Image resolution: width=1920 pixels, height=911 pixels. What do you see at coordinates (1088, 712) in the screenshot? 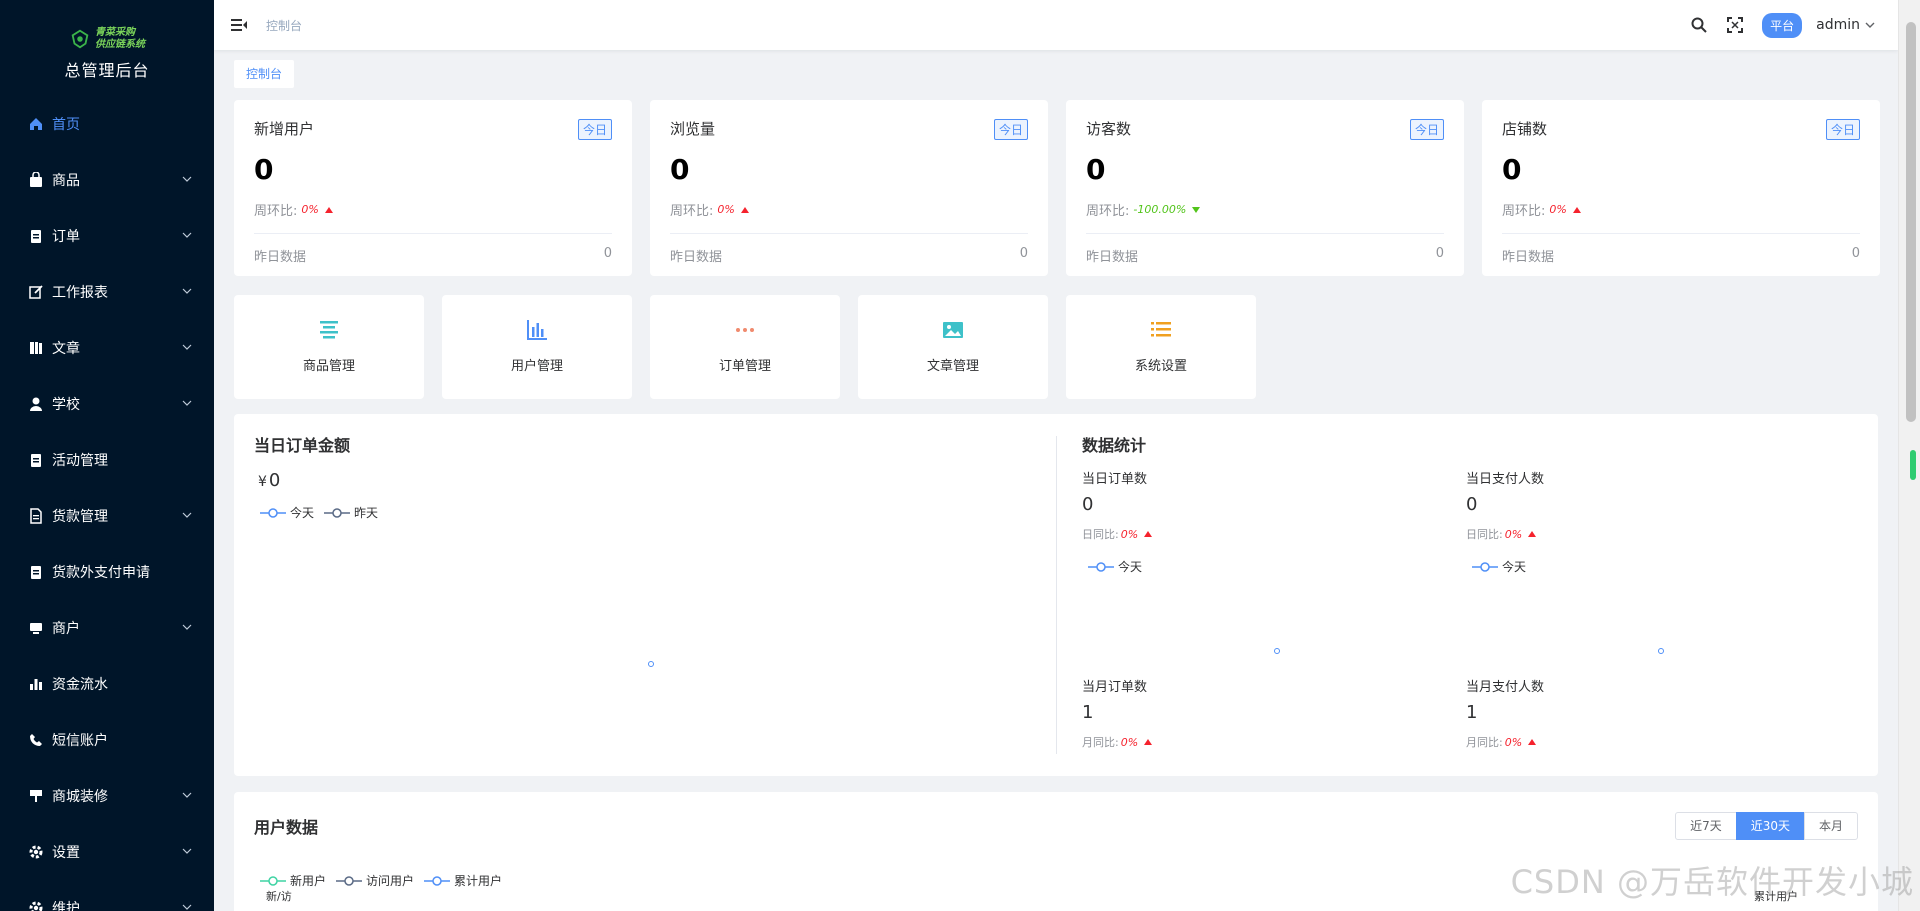
I see `monthly-orders-value: 1` at bounding box center [1088, 712].